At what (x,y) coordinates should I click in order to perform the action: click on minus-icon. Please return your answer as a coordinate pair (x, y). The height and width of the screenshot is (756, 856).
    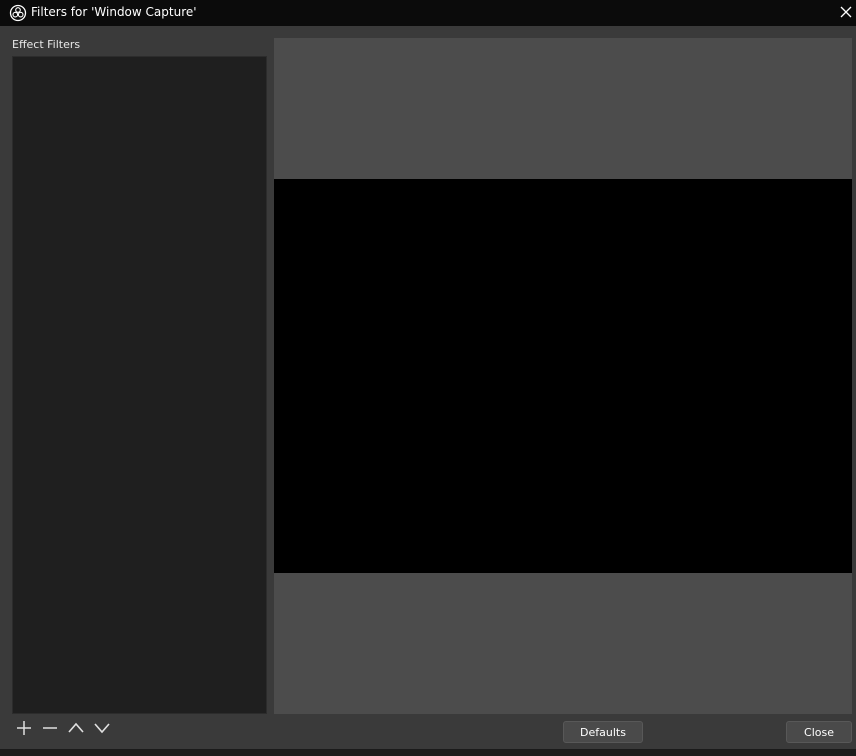
    Looking at the image, I should click on (50, 730).